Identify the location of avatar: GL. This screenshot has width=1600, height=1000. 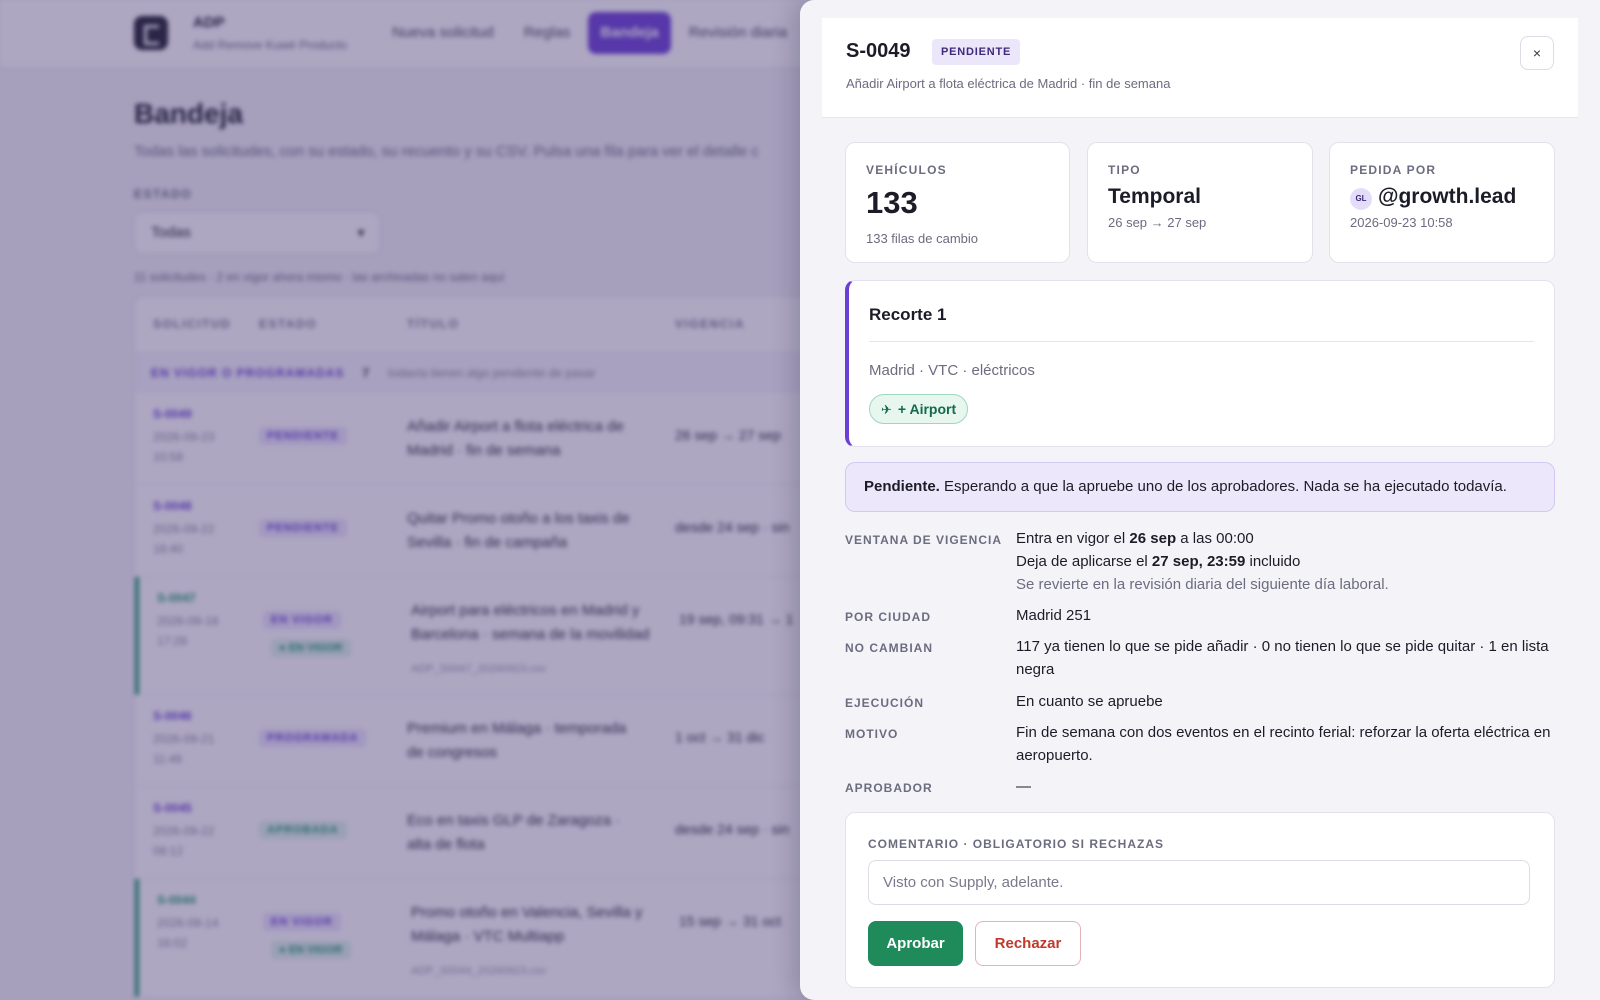
(1361, 199).